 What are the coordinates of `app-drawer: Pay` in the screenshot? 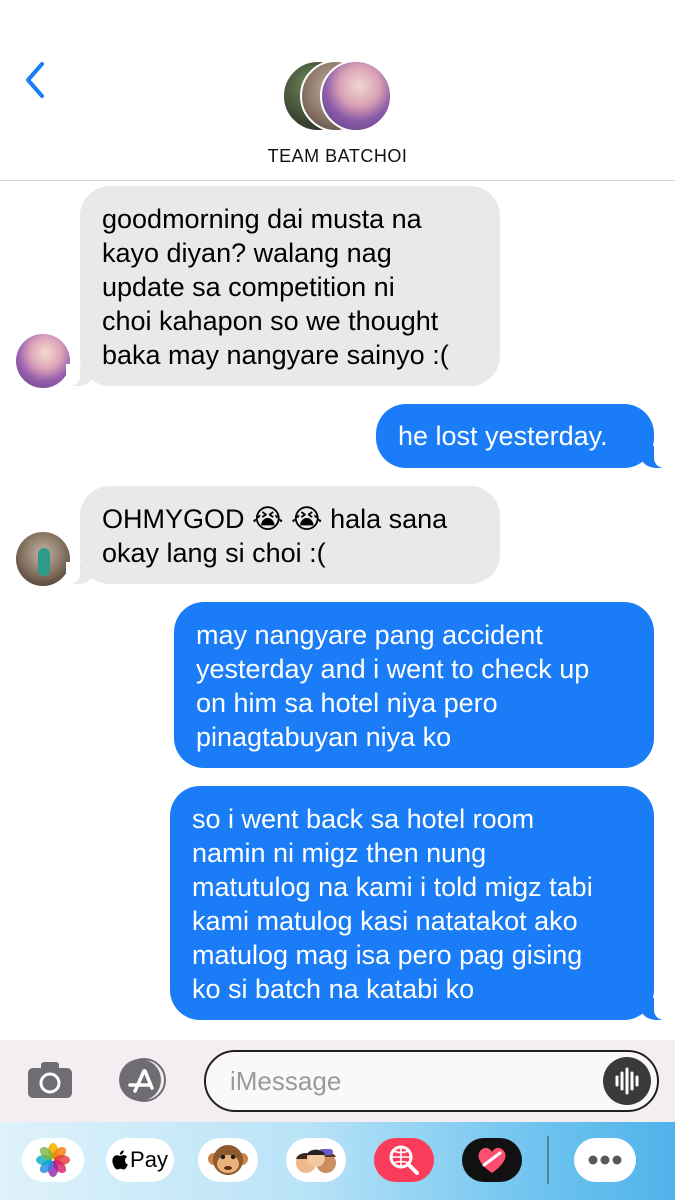 It's located at (337, 1161).